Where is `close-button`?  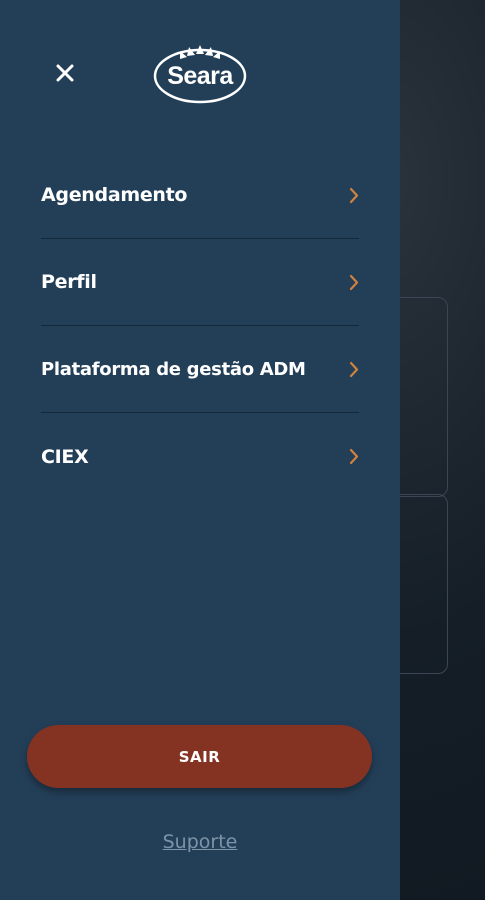 close-button is located at coordinates (65, 73).